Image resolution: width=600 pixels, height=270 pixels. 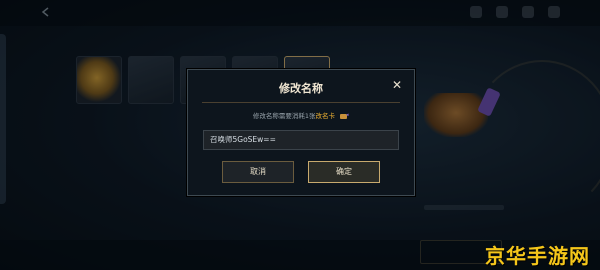 What do you see at coordinates (301, 88) in the screenshot?
I see `dialog-title: 修改名称` at bounding box center [301, 88].